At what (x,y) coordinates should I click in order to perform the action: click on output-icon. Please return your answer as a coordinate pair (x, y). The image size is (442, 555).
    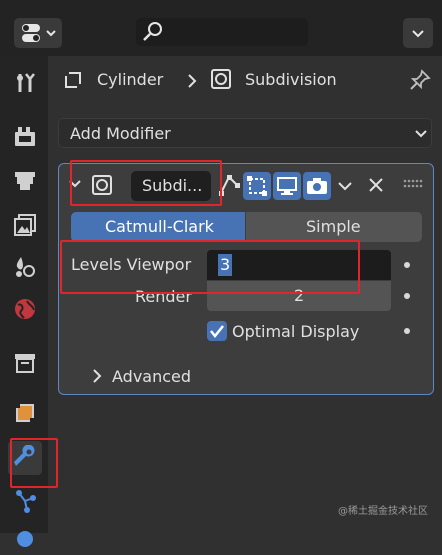
    Looking at the image, I should click on (25, 181).